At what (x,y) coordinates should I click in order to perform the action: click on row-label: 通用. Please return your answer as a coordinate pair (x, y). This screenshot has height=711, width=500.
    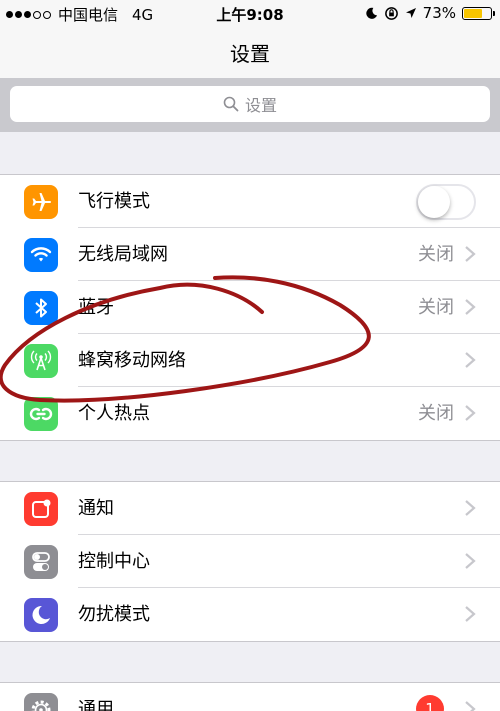
    Looking at the image, I should click on (96, 705).